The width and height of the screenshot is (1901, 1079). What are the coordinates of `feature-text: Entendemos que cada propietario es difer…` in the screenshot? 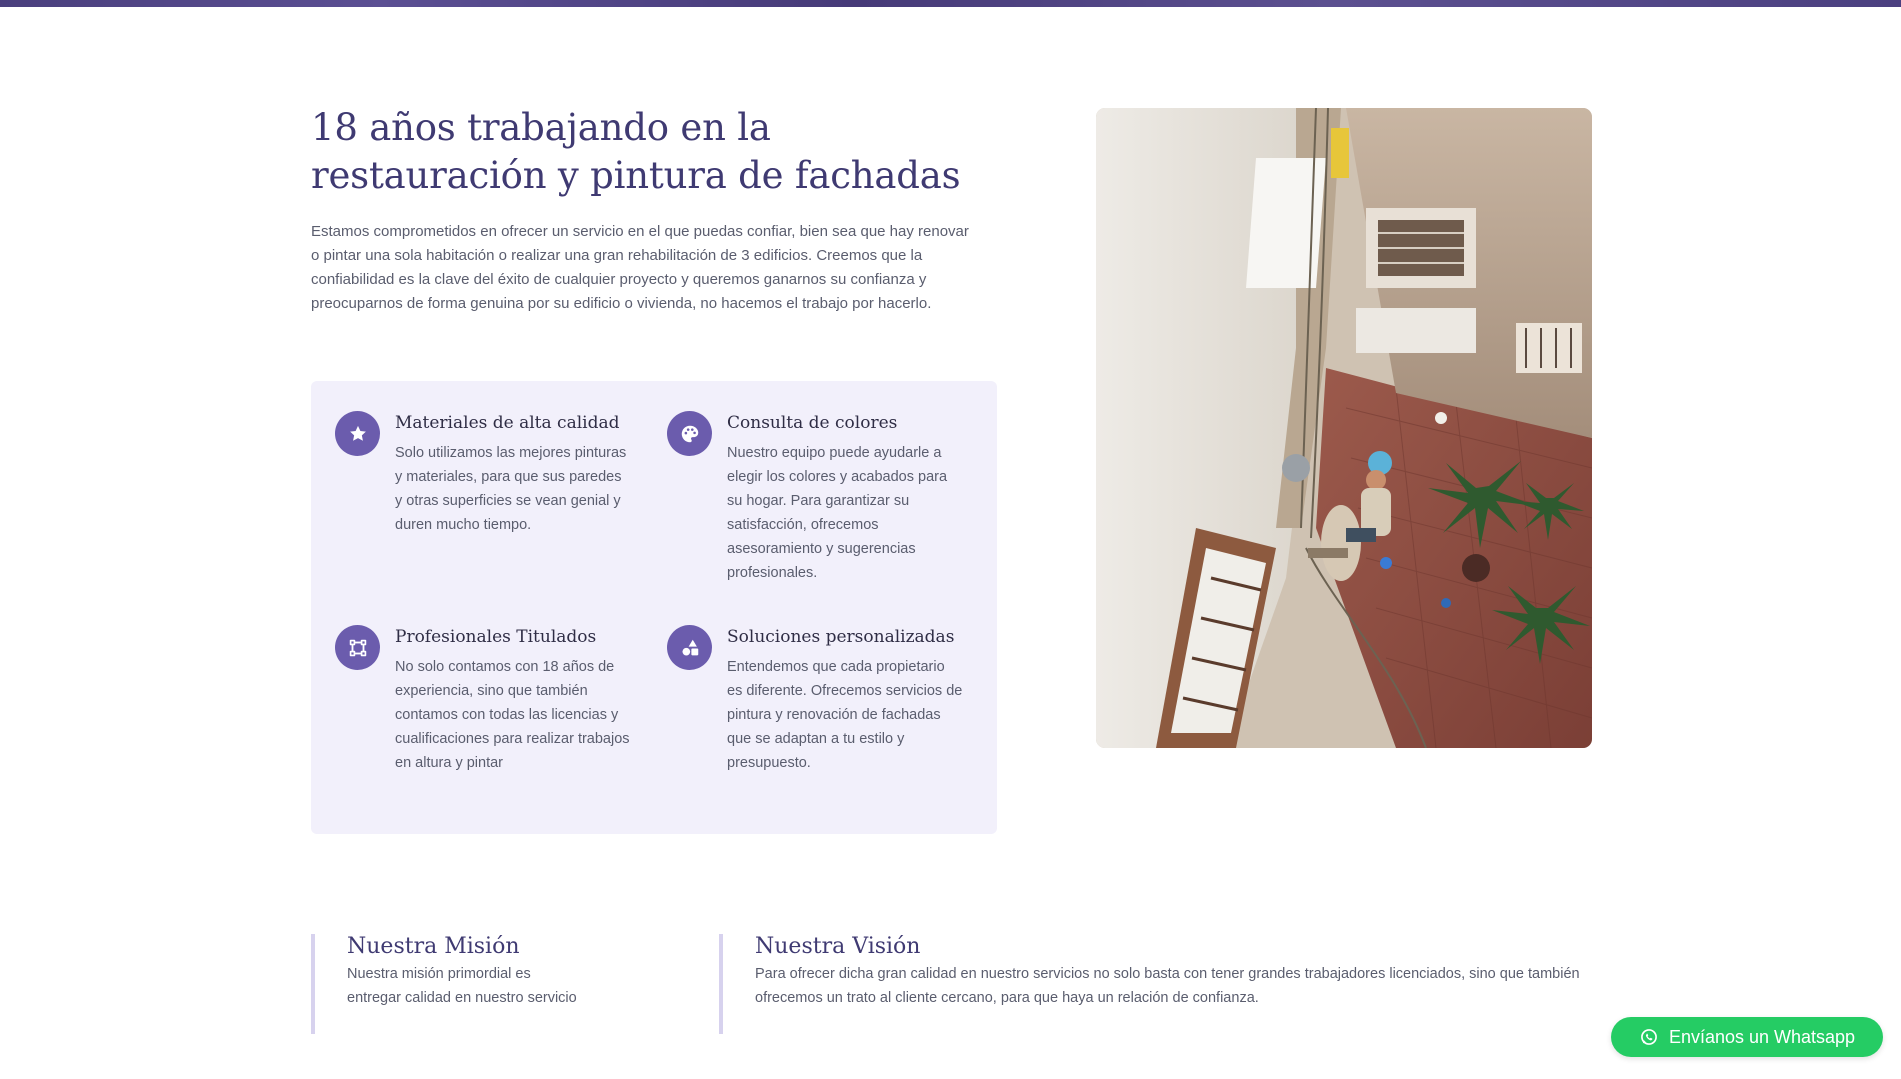 It's located at (845, 715).